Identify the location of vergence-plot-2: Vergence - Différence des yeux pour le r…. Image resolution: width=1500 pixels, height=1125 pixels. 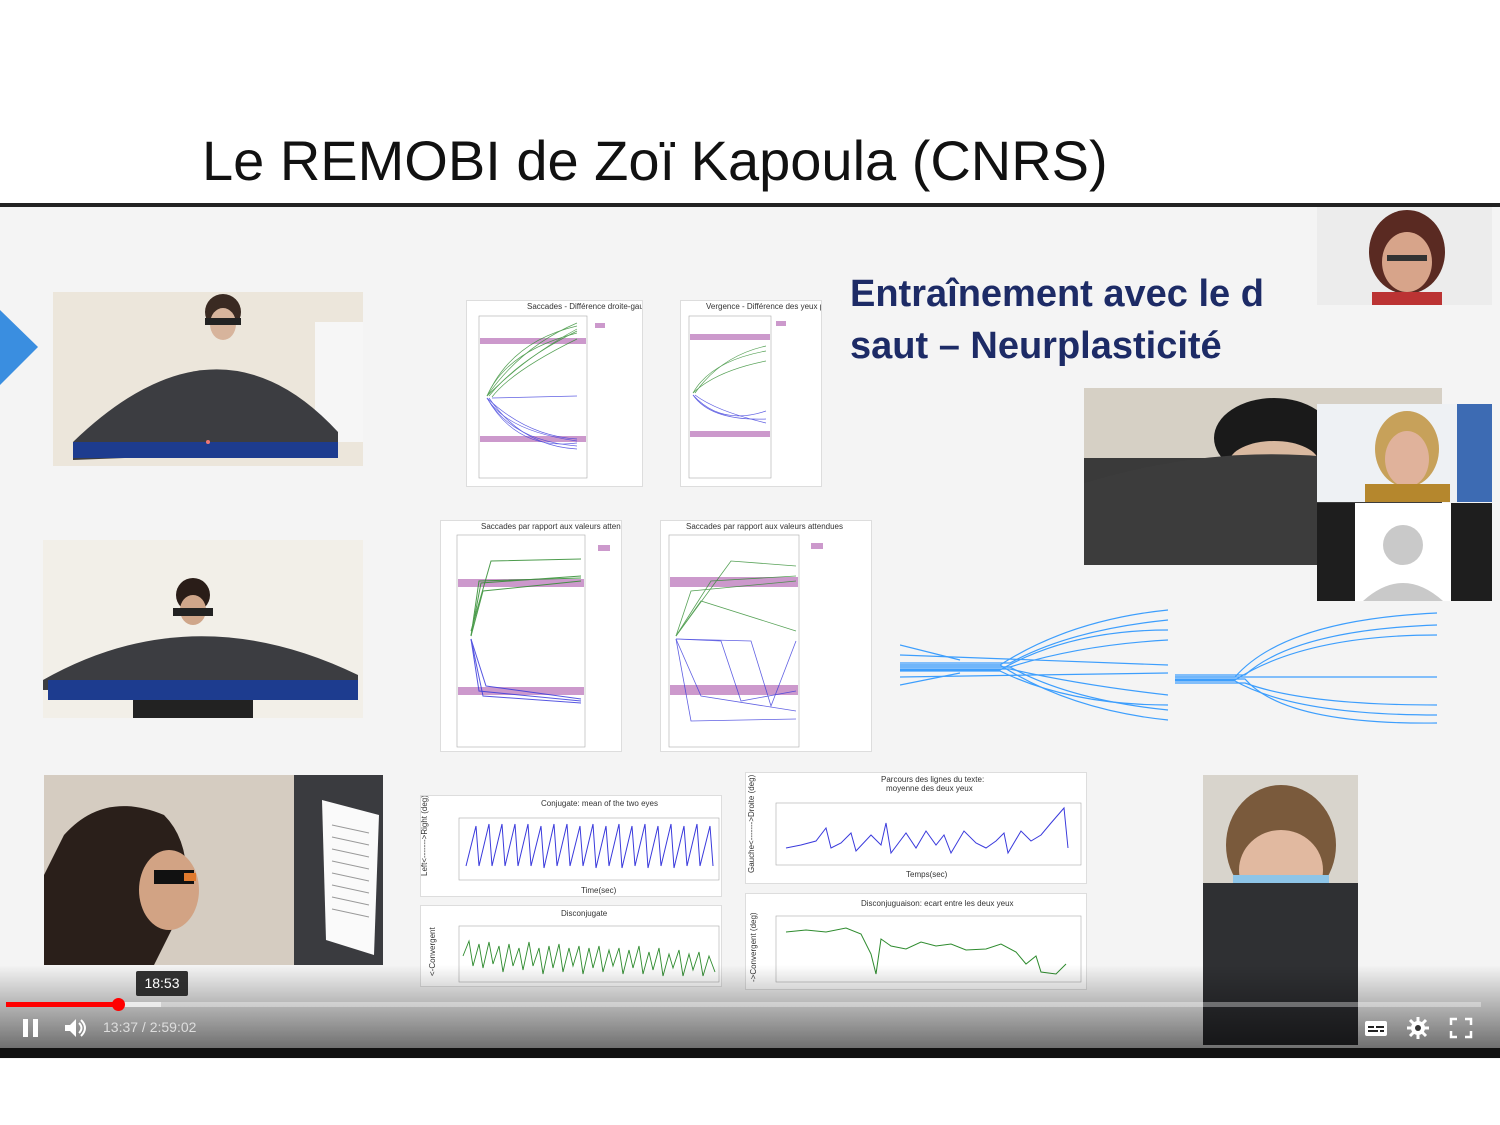
(751, 393).